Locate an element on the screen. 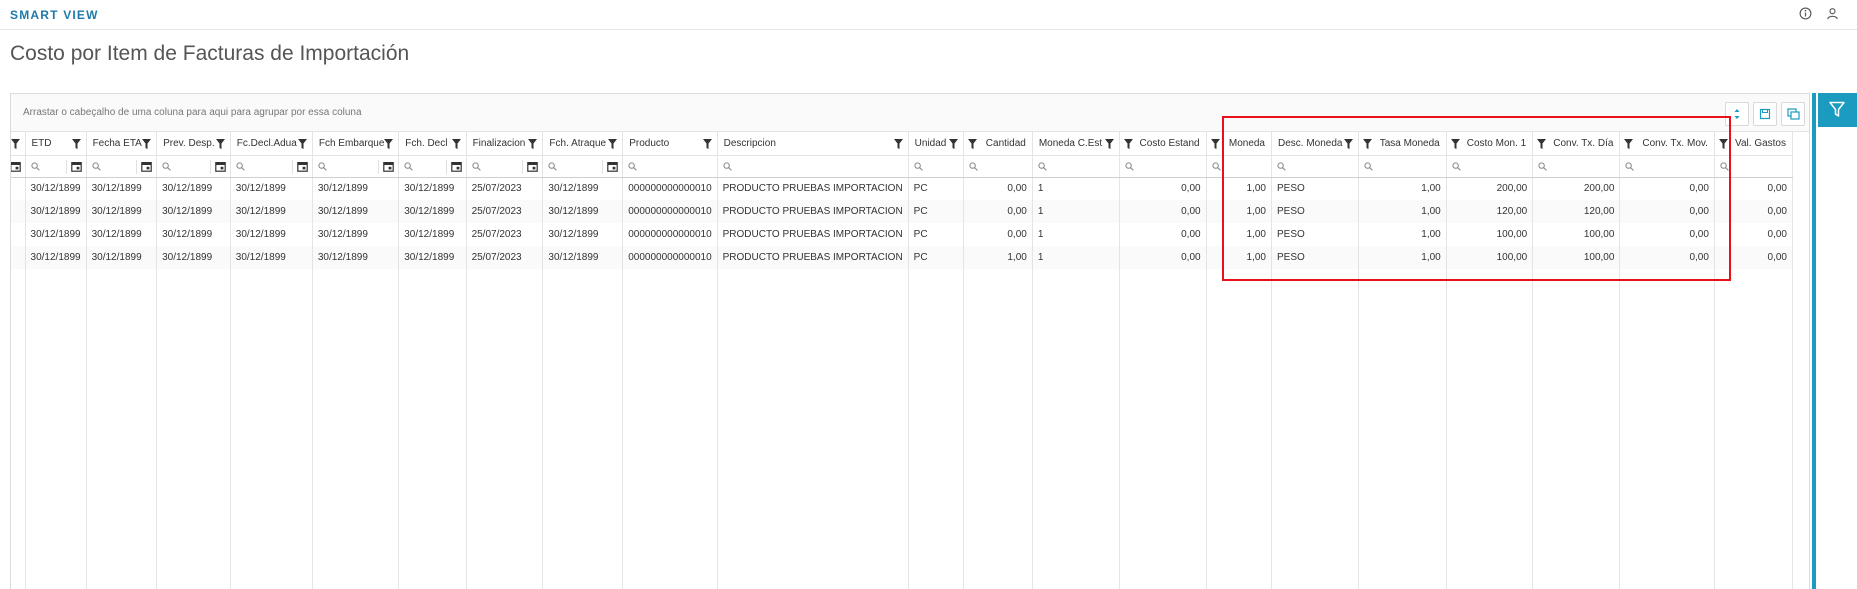 This screenshot has width=1857, height=589. table-cell: 25/07/2023 is located at coordinates (505, 211).